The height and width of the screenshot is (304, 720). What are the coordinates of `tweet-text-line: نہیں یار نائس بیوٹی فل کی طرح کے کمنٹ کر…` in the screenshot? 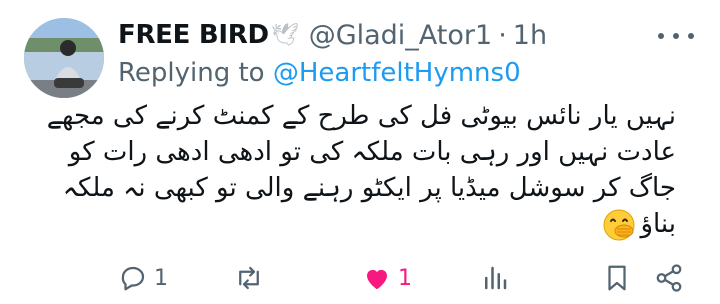 It's located at (361, 116).